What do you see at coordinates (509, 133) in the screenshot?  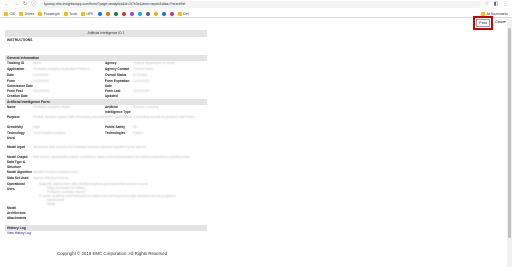 I see `scrollbar-thumb` at bounding box center [509, 133].